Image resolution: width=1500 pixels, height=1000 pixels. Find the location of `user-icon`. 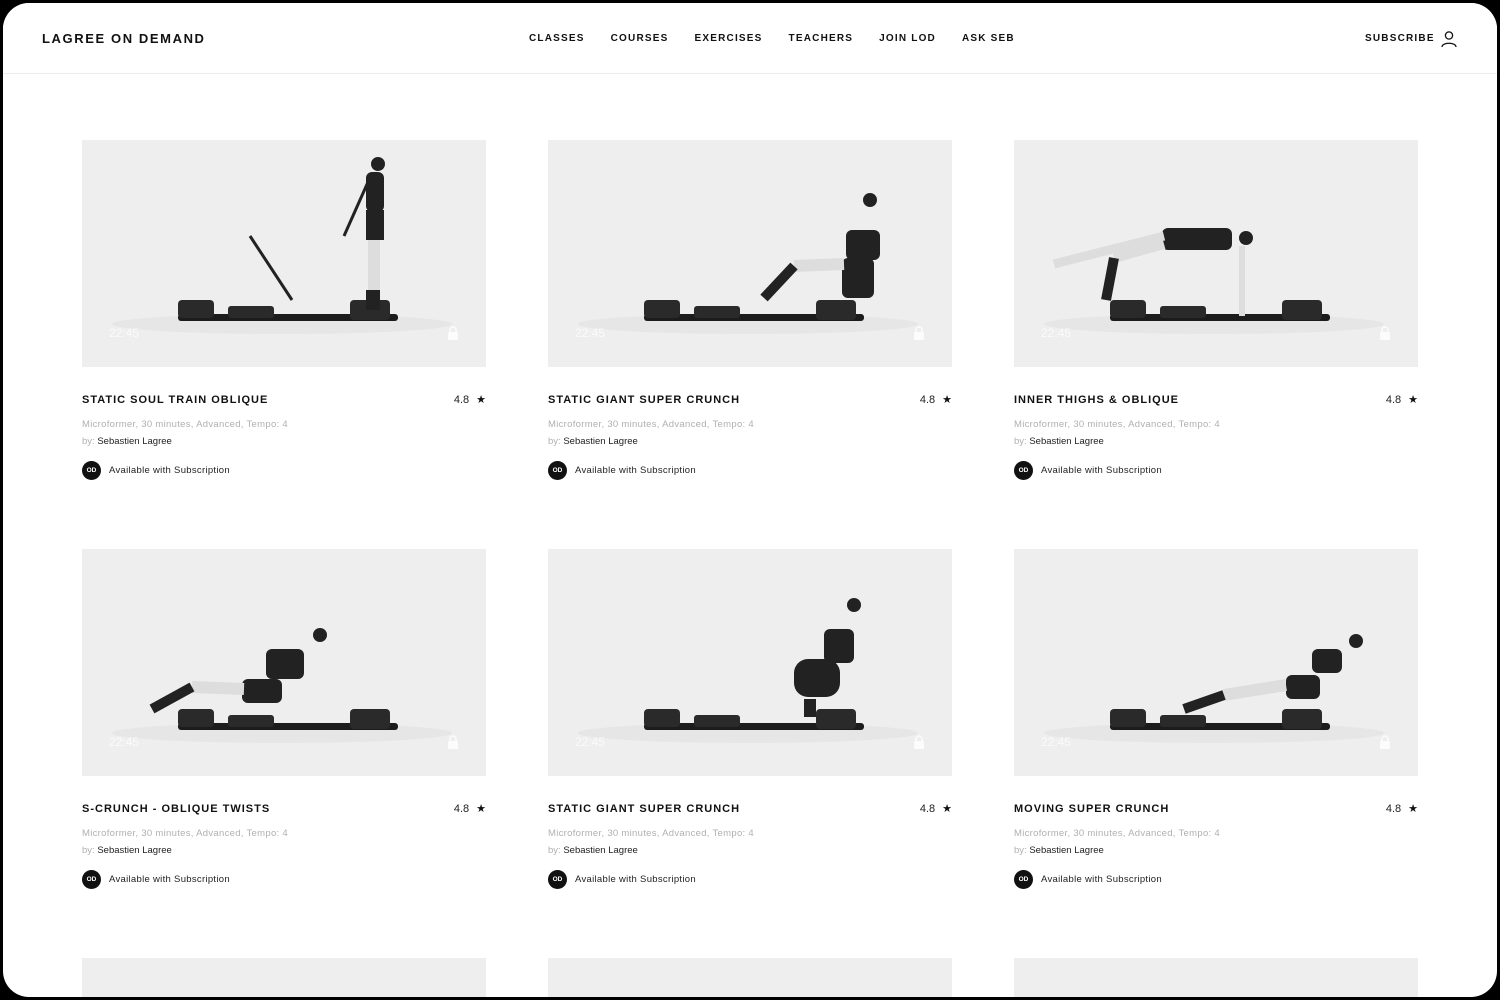

user-icon is located at coordinates (1449, 39).